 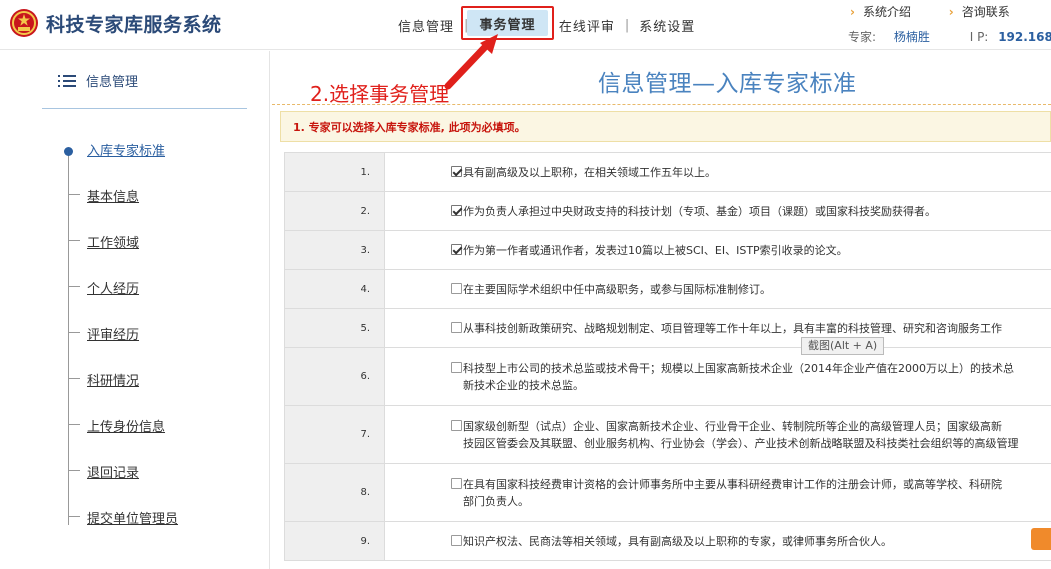 What do you see at coordinates (661, 104) in the screenshot?
I see `dashed-divider` at bounding box center [661, 104].